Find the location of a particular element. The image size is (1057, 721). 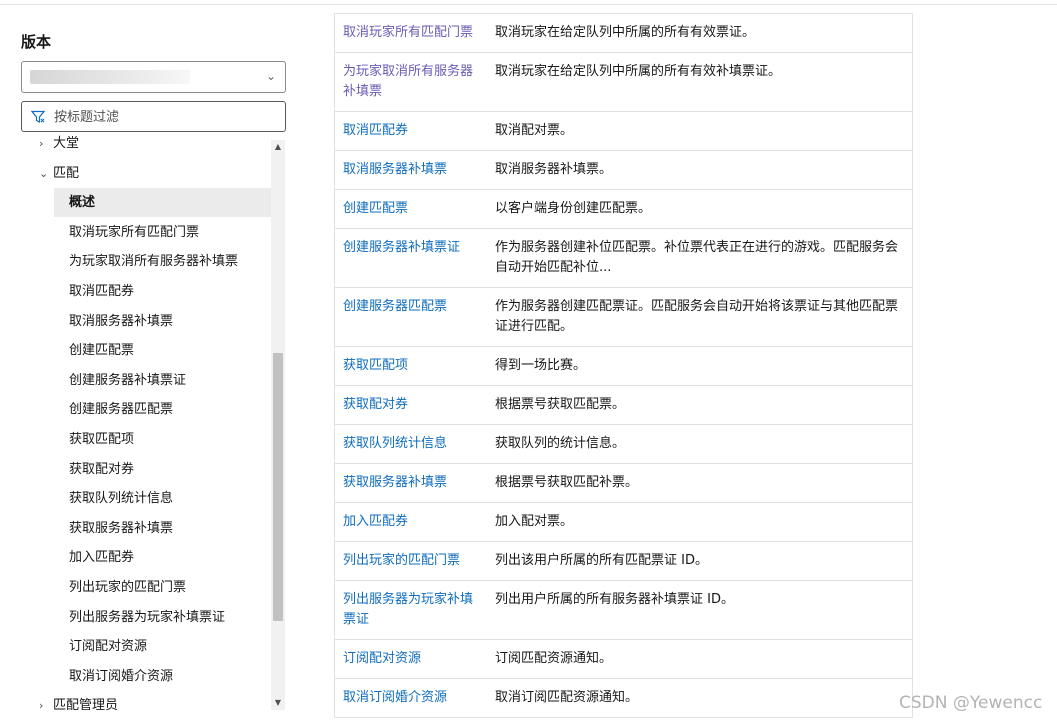

api-link: 获取队列统计信息 is located at coordinates (410, 444).